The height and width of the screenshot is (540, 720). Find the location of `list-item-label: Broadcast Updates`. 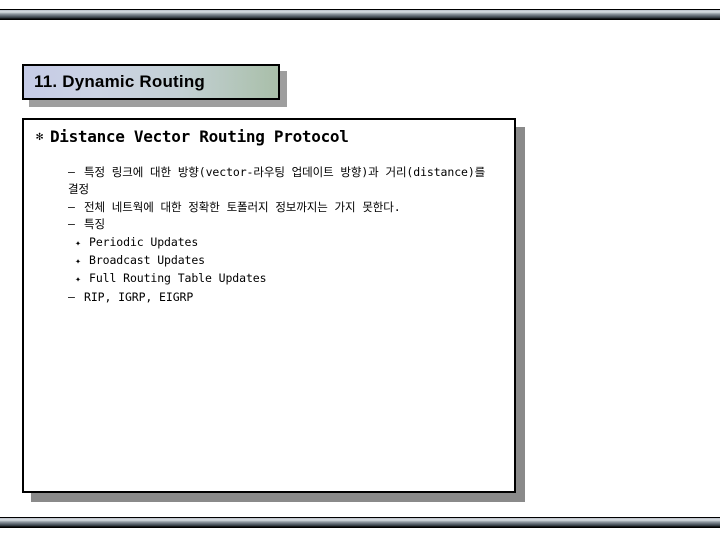

list-item-label: Broadcast Updates is located at coordinates (147, 260).